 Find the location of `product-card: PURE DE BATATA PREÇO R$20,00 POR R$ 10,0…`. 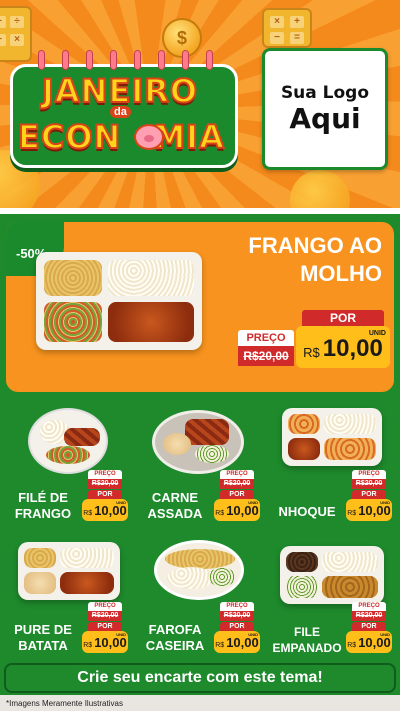

product-card: PURE DE BATATA PREÇO R$20,00 POR R$ 10,0… is located at coordinates (67, 594).